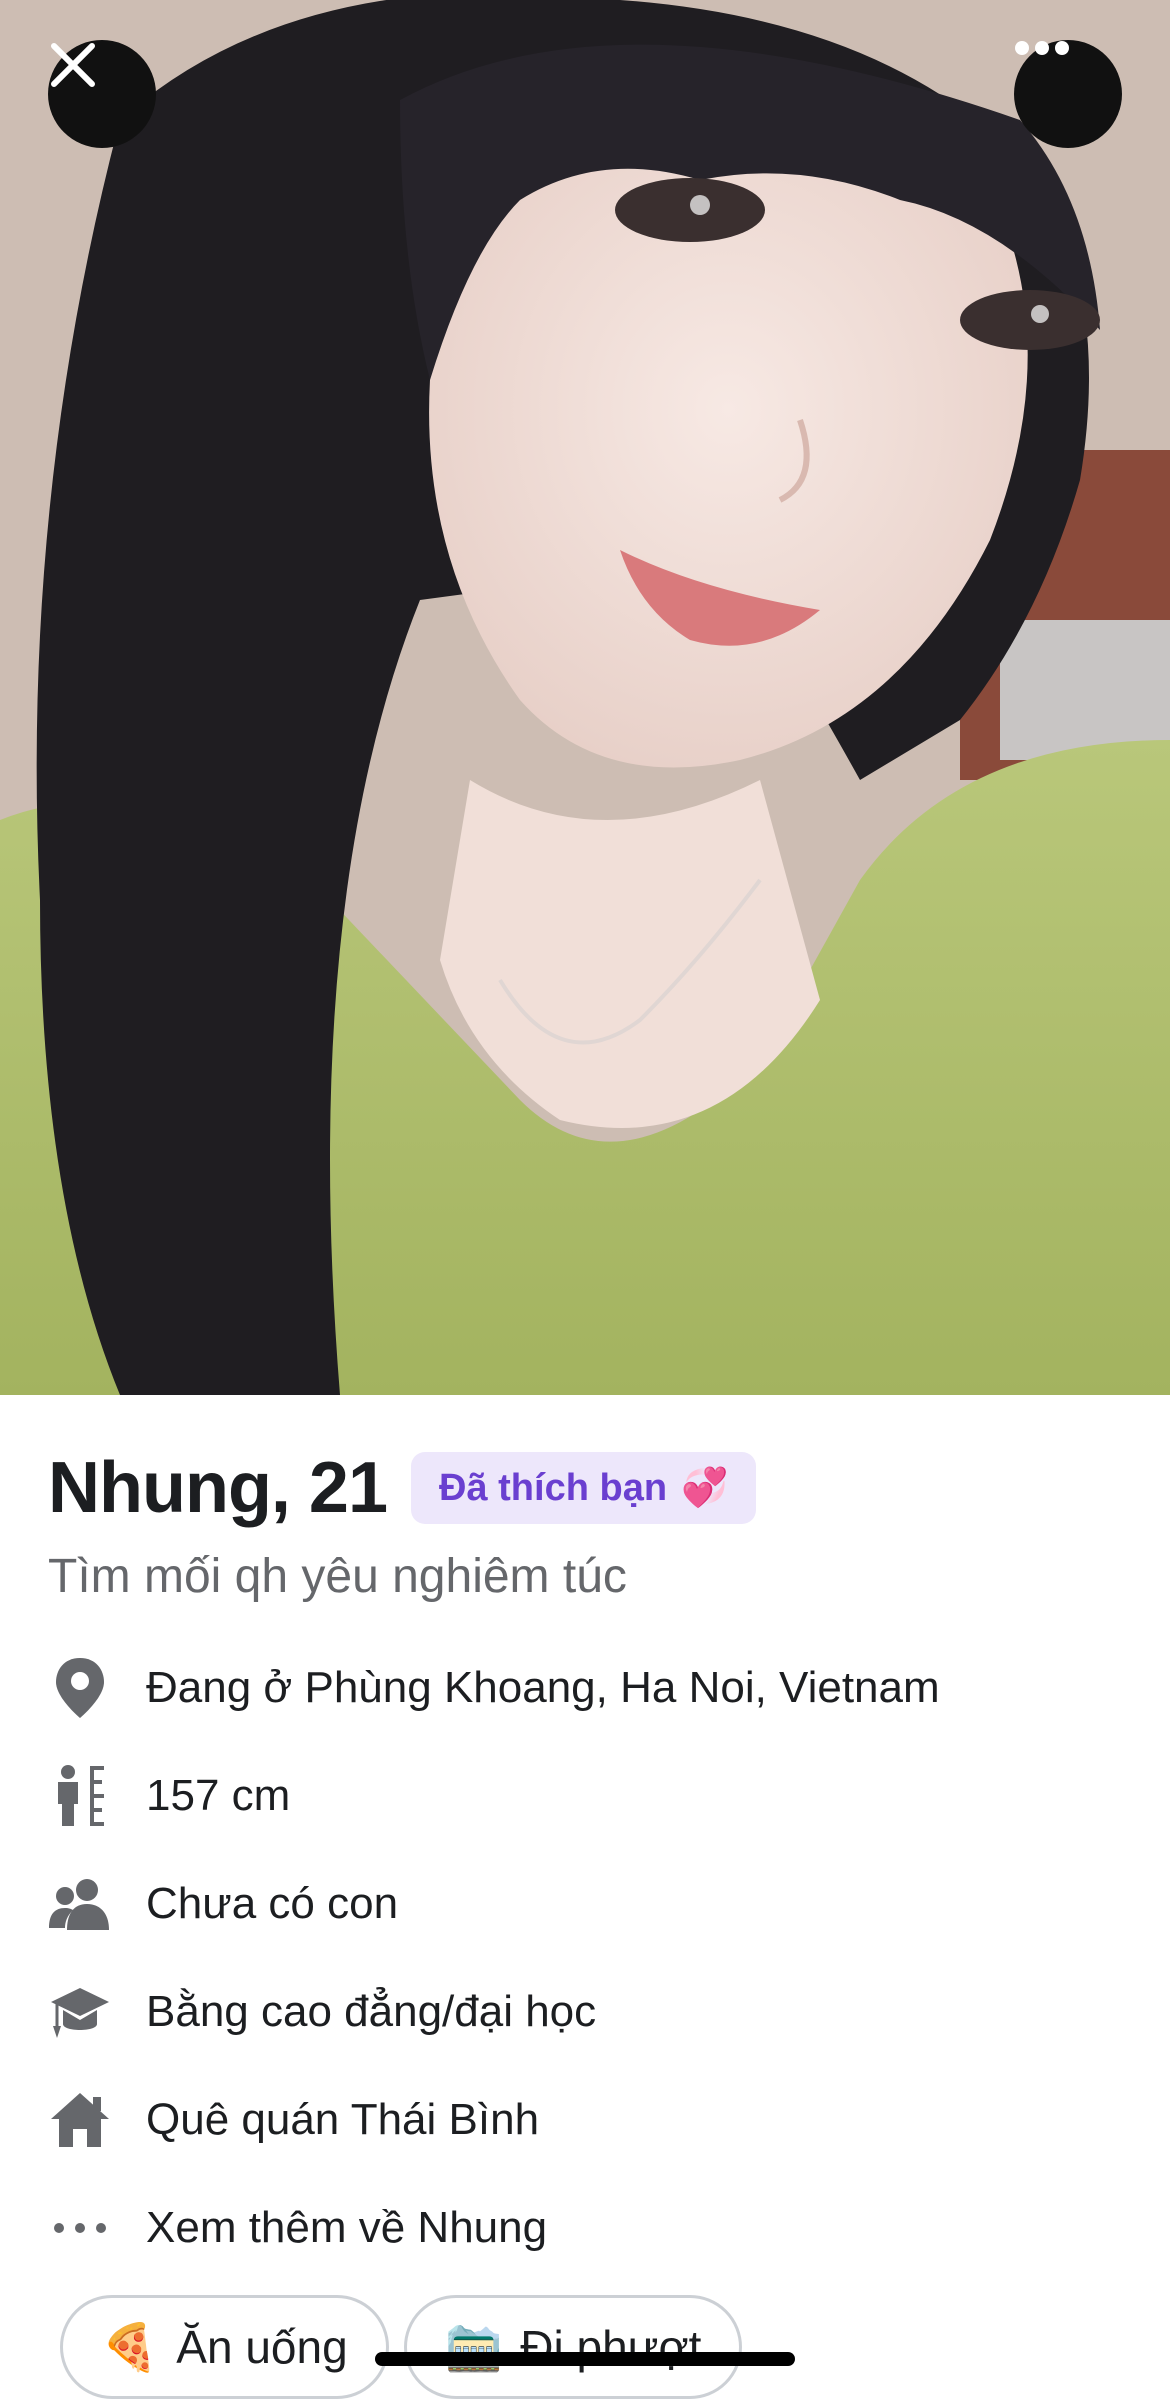  I want to click on profile-name-age: Nhung, 21, so click(218, 1488).